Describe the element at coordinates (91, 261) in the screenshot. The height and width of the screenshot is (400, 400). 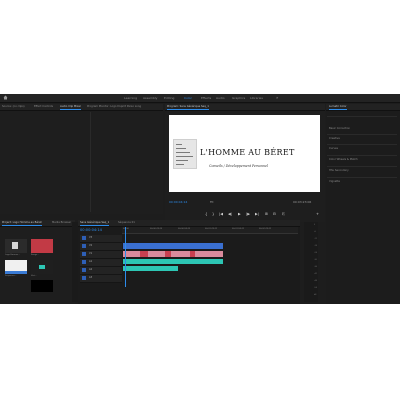
I see `track-label-a1: A1` at that location.